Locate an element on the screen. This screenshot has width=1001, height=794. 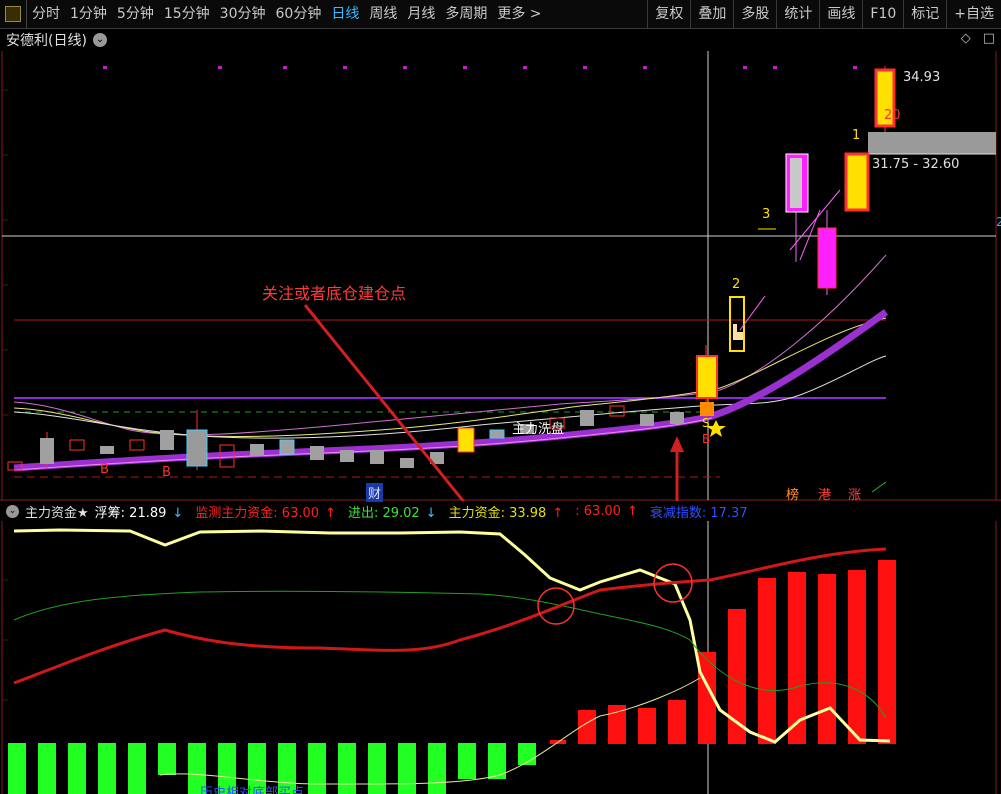
finance-marker: 财 is located at coordinates (375, 492).